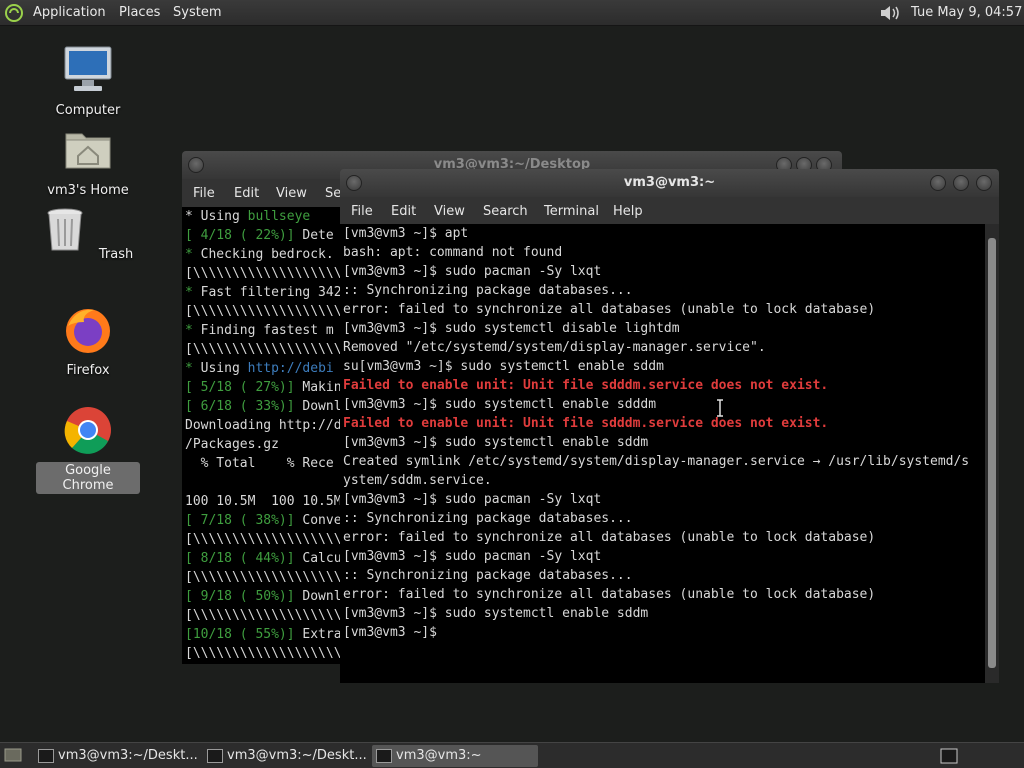 This screenshot has width=1024, height=768. I want to click on desktop-icon-label: Computer, so click(88, 110).